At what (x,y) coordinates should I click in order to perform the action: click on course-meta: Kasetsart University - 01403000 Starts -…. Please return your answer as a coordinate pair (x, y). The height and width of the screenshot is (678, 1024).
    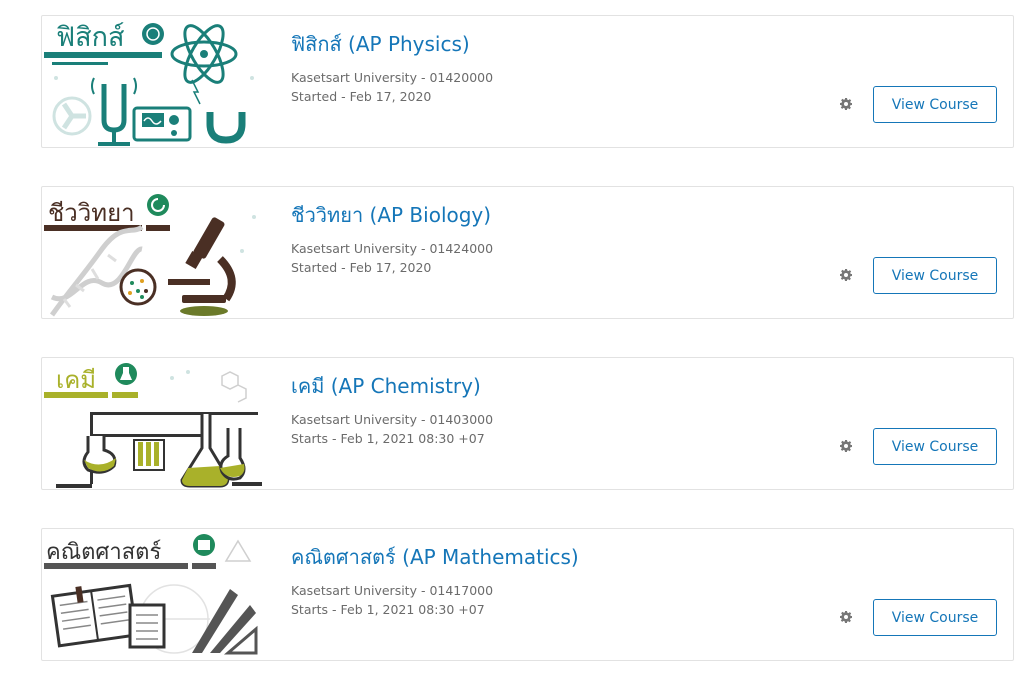
    Looking at the image, I should click on (392, 429).